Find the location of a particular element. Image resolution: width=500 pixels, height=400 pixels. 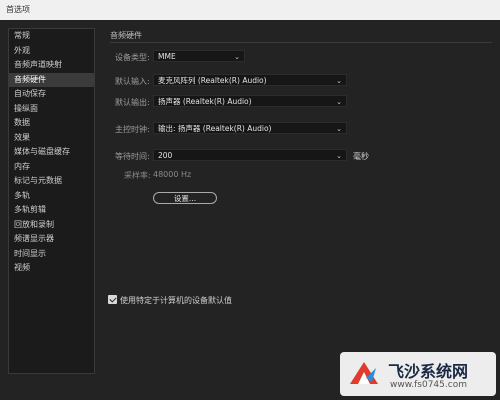

sidebar-item-general: 常规 is located at coordinates (51, 36).